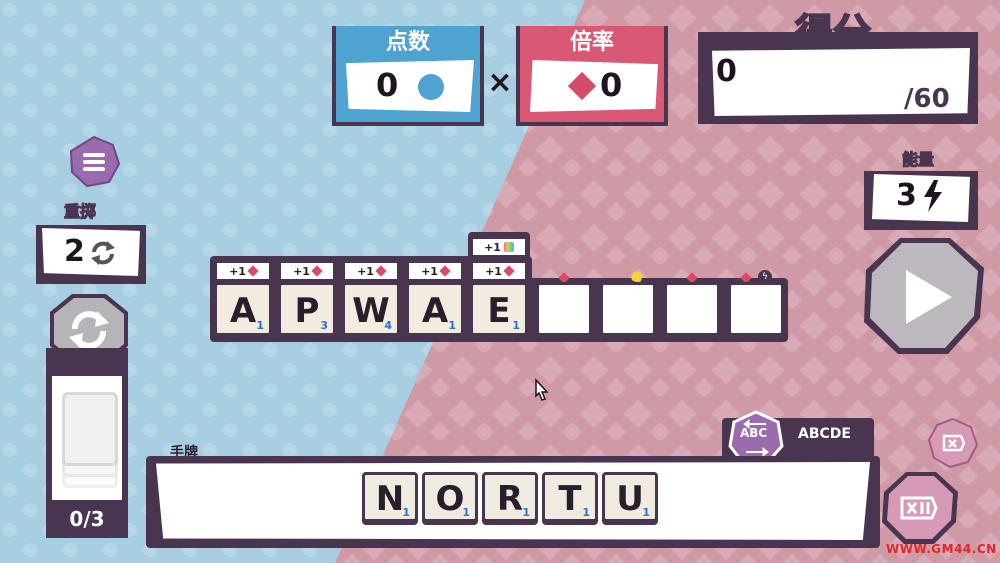  I want to click on menu-button, so click(94, 162).